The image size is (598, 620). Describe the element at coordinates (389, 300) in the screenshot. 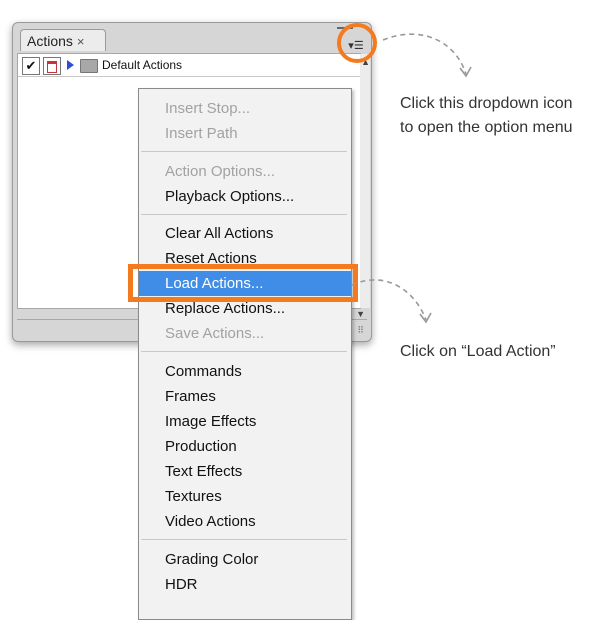

I see `dashed-arrow-to-load-actions` at that location.